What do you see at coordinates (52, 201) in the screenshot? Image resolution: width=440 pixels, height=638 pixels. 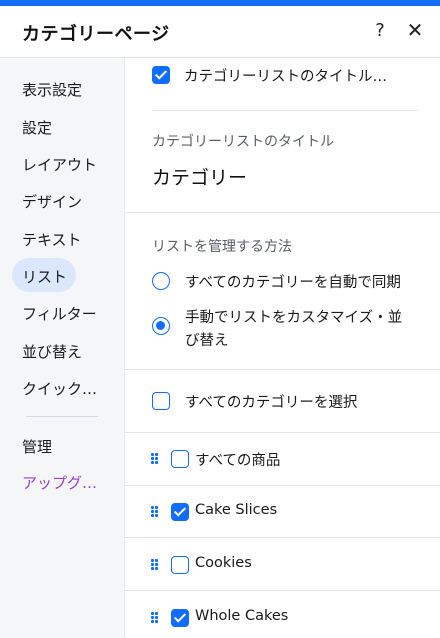 I see `sidebar-item-design: デザイン` at bounding box center [52, 201].